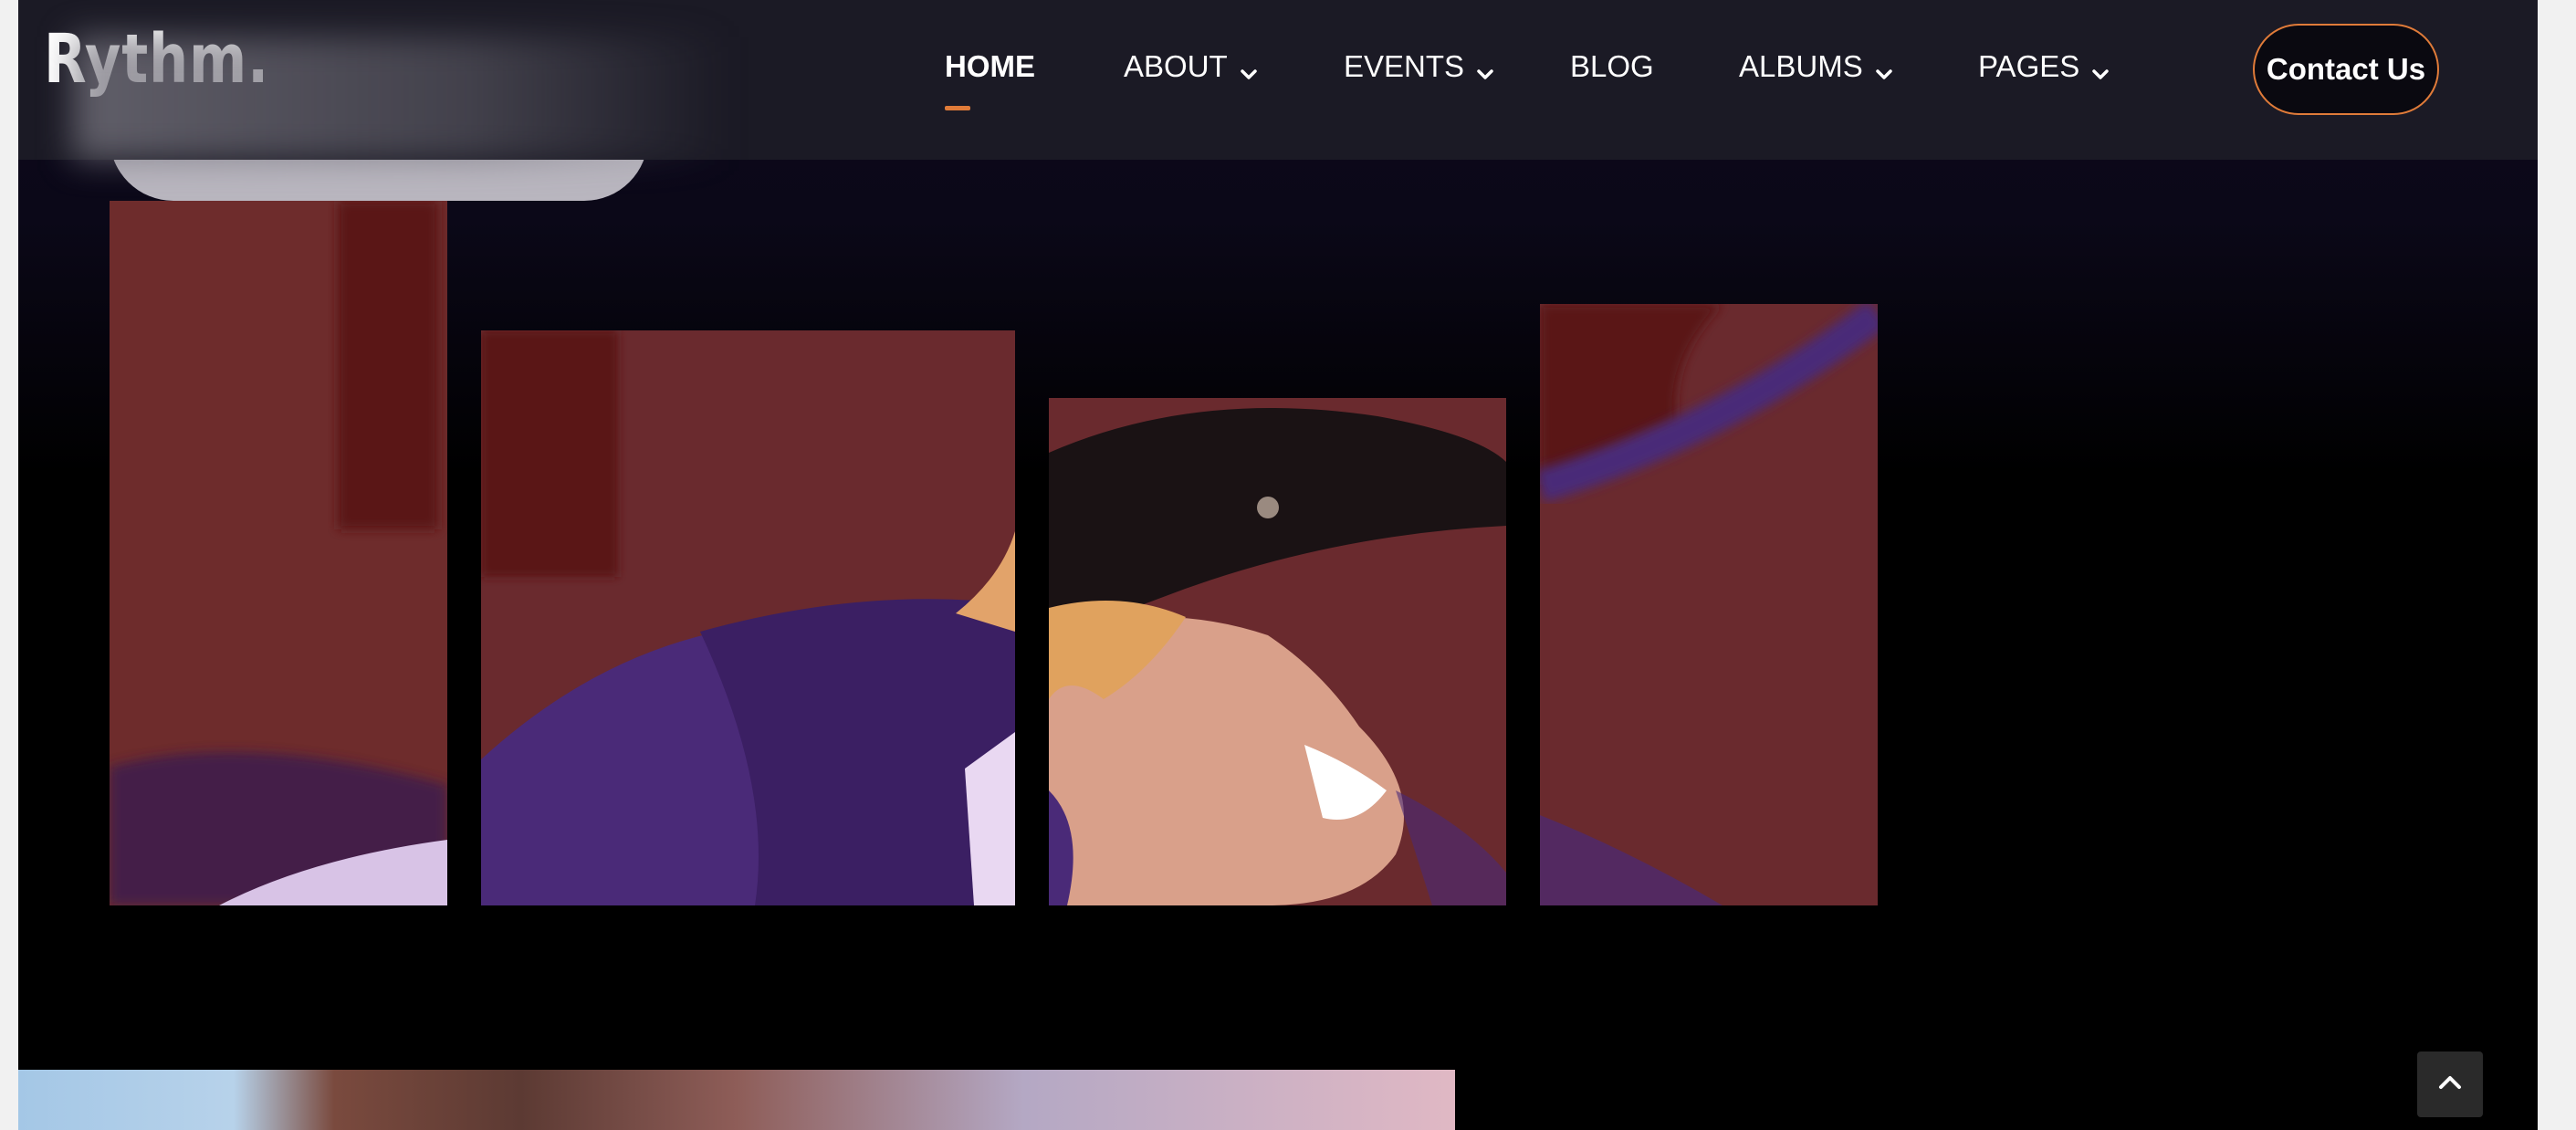 This screenshot has height=1130, width=2576. I want to click on secondary-hero-image, so click(737, 1100).